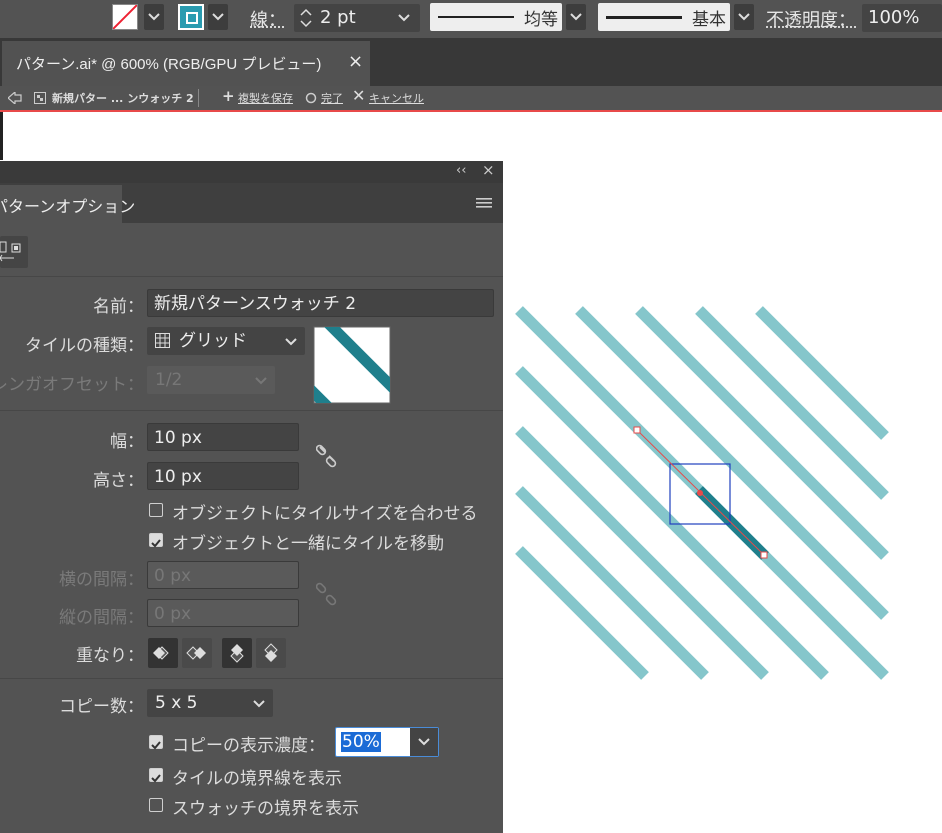 The image size is (942, 833). What do you see at coordinates (361, 742) in the screenshot?
I see `dim-copies-value: 50%` at bounding box center [361, 742].